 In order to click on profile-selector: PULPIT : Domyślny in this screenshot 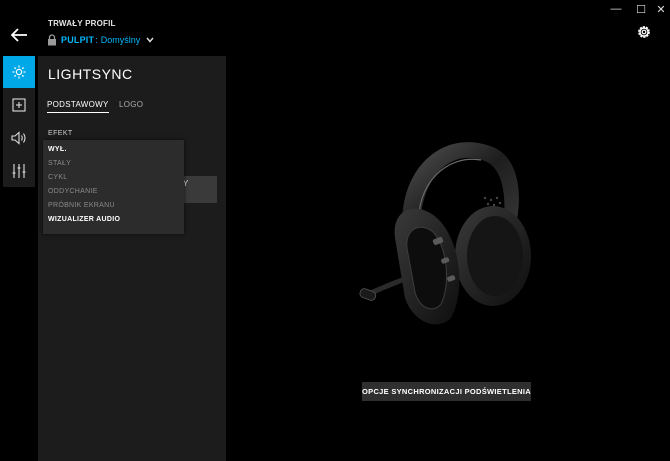, I will do `click(100, 40)`.